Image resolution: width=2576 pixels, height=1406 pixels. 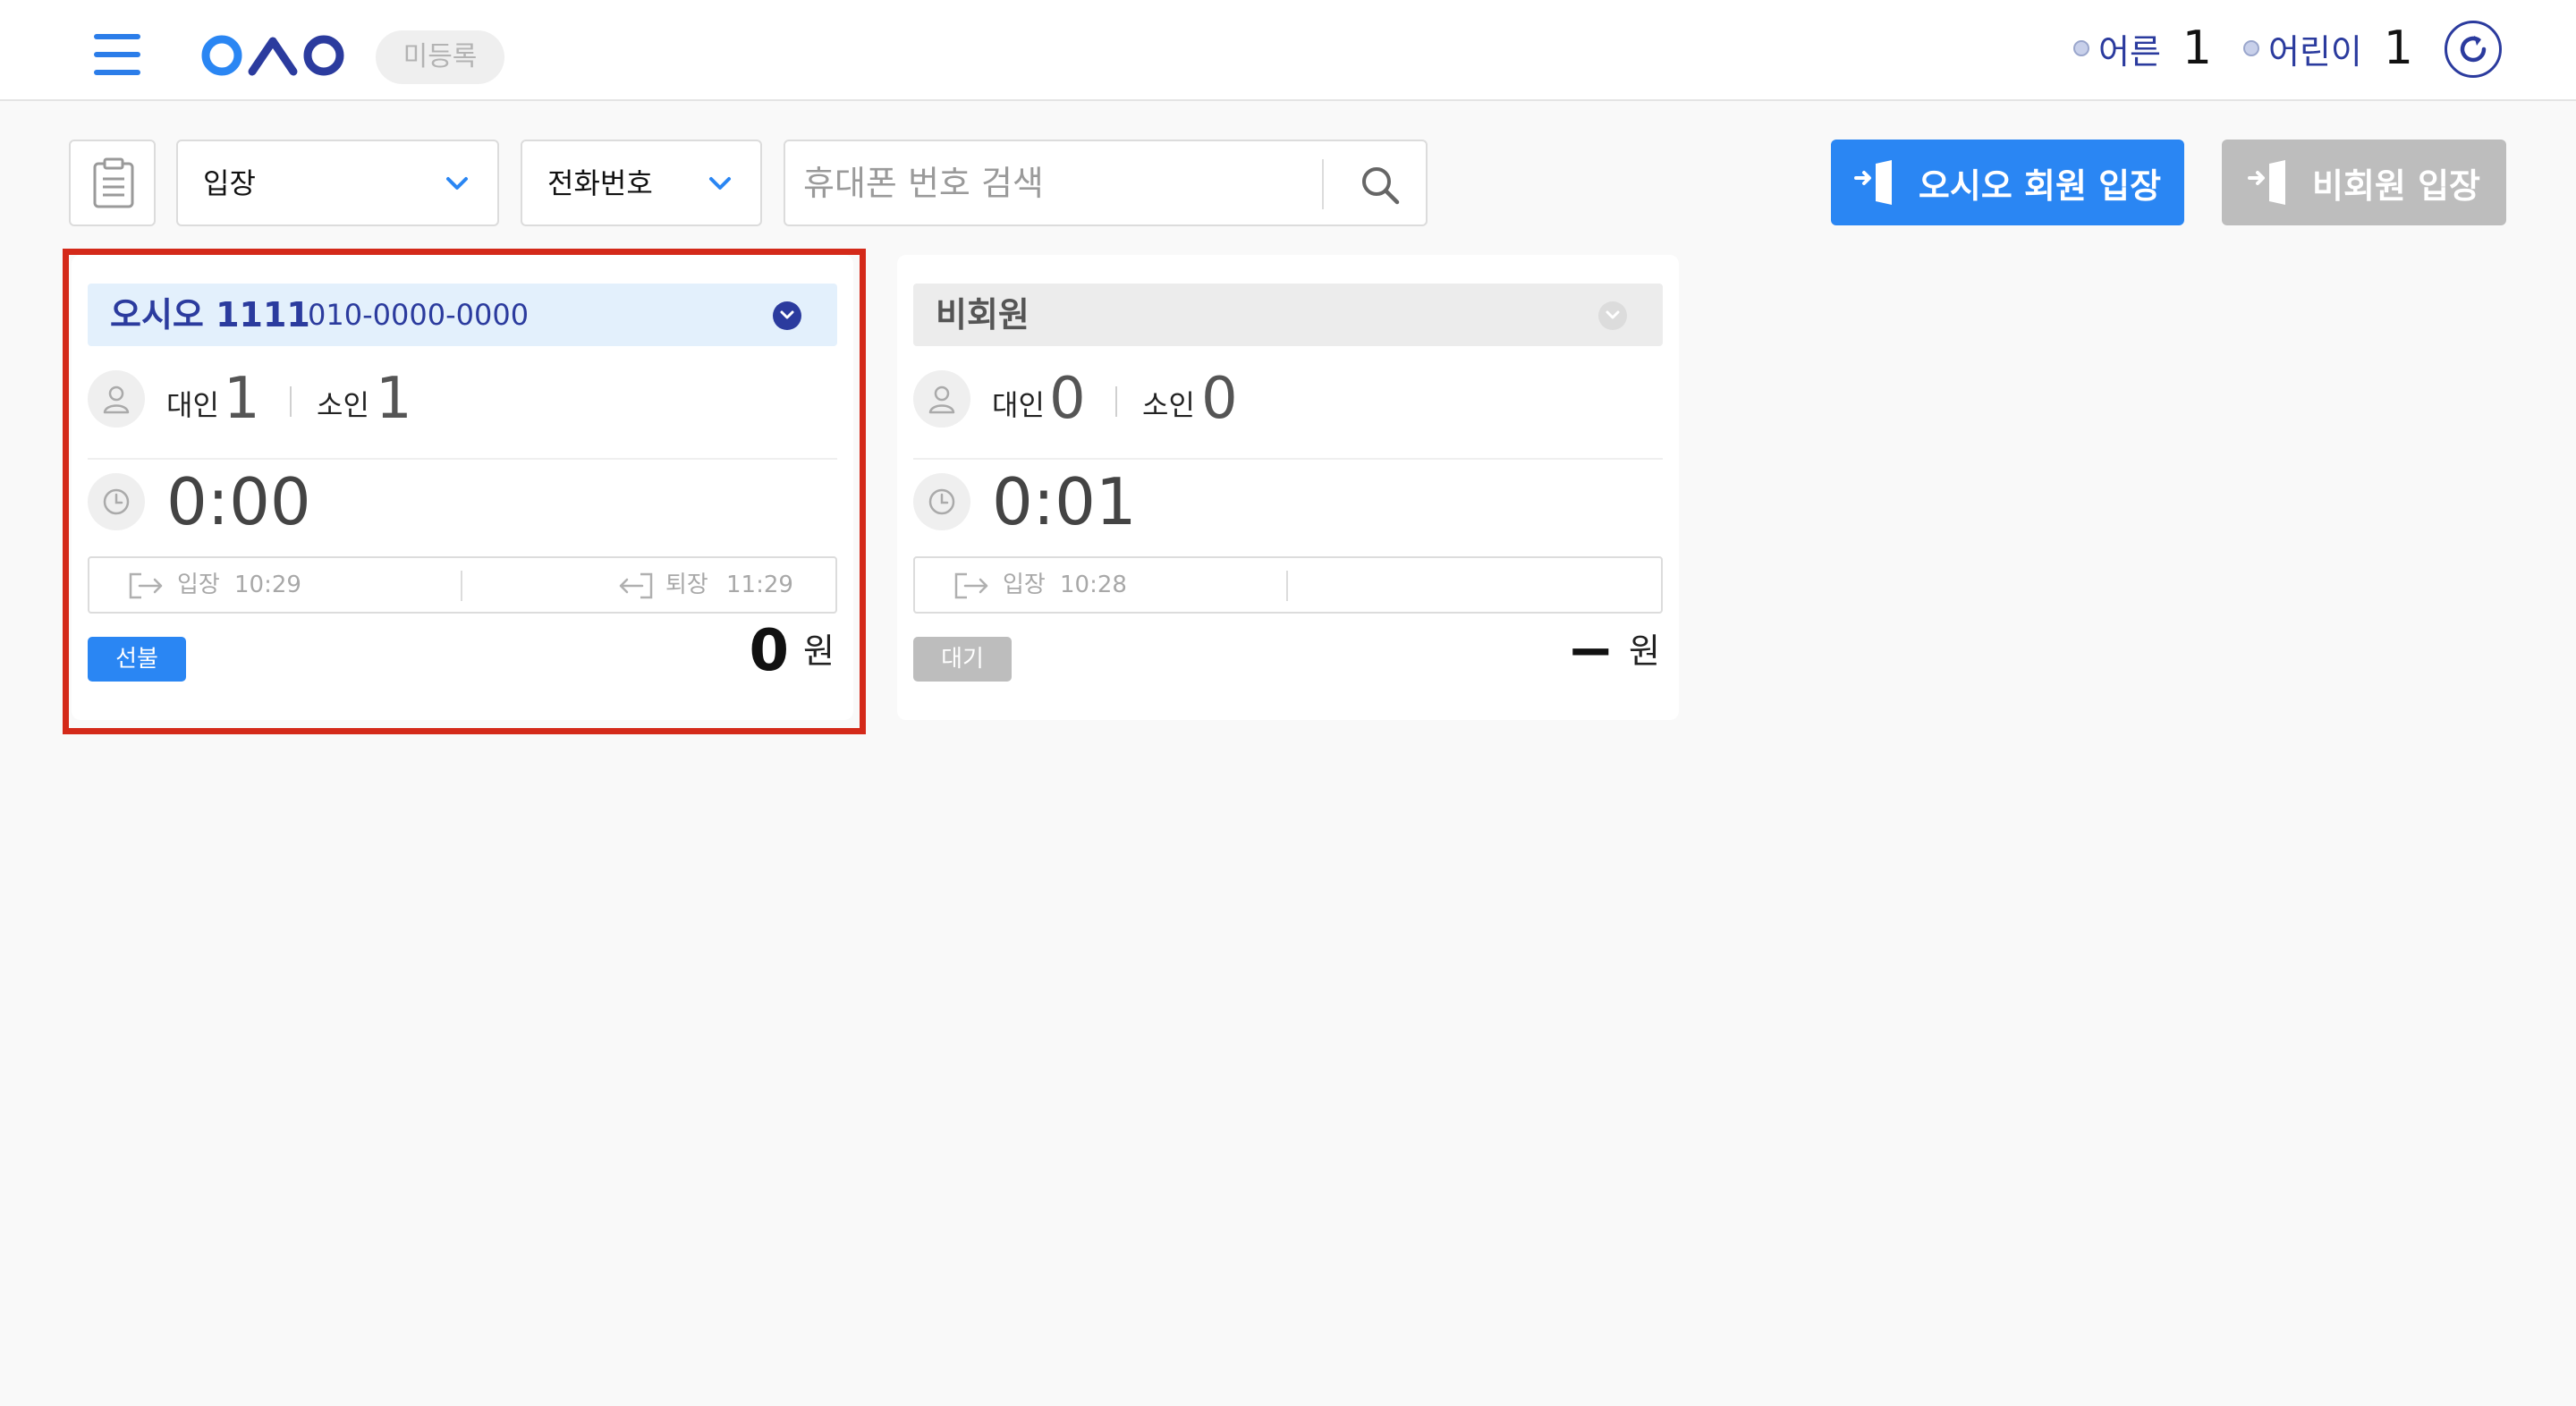 I want to click on exit-time: 11:29, so click(x=759, y=585).